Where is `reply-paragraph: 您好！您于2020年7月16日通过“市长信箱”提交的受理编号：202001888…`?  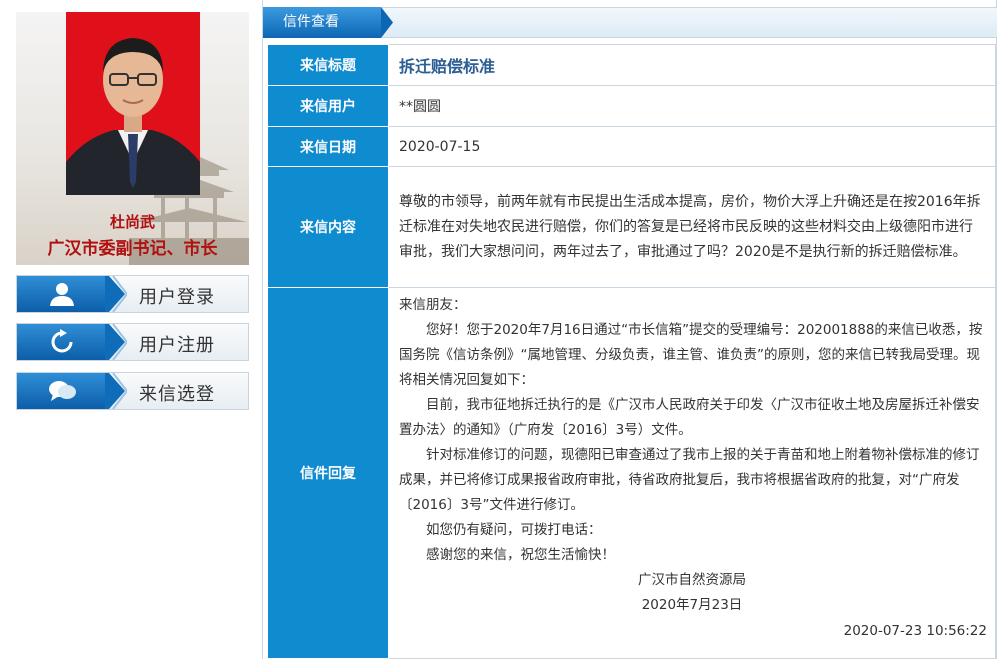
reply-paragraph: 您好！您于2020年7月16日通过“市长信箱”提交的受理编号：202001888… is located at coordinates (691, 354).